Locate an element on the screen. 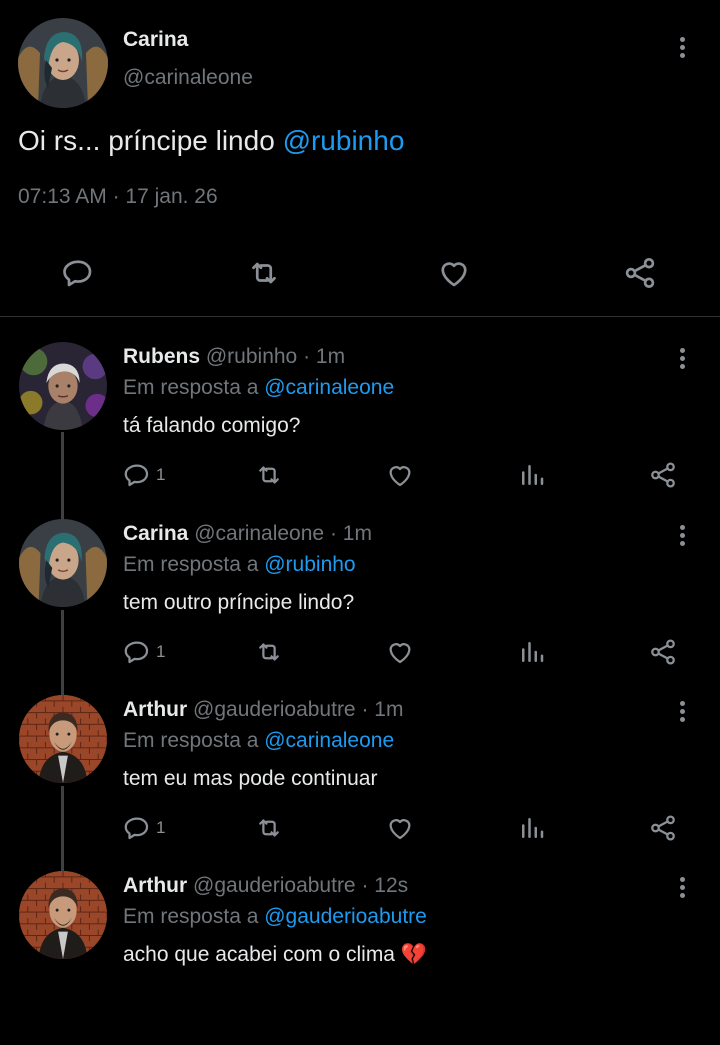  reply-header: Arthur @gauderioabutre · 1m is located at coordinates (263, 710).